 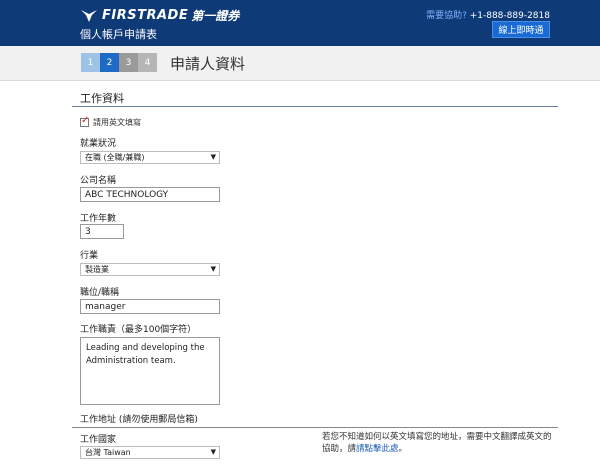 I want to click on employment-status-label: 就業狀況, so click(x=98, y=144).